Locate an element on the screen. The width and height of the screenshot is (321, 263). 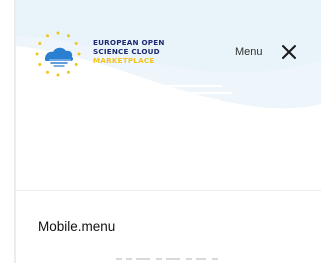
scroll-hint-dots is located at coordinates (167, 259).